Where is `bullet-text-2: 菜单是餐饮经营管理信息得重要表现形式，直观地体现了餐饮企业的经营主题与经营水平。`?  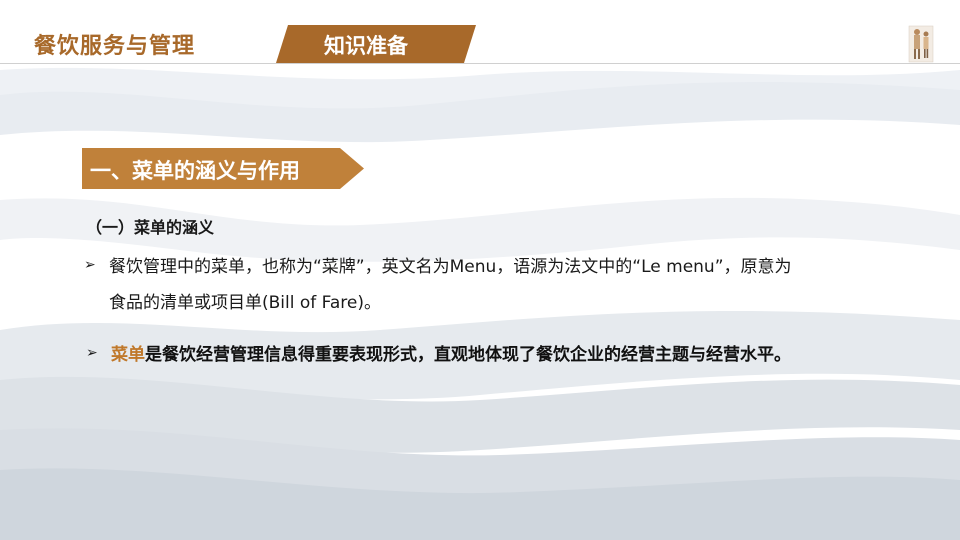 bullet-text-2: 菜单是餐饮经营管理信息得重要表现形式，直观地体现了餐饮企业的经营主题与经营水平。 is located at coordinates (471, 355).